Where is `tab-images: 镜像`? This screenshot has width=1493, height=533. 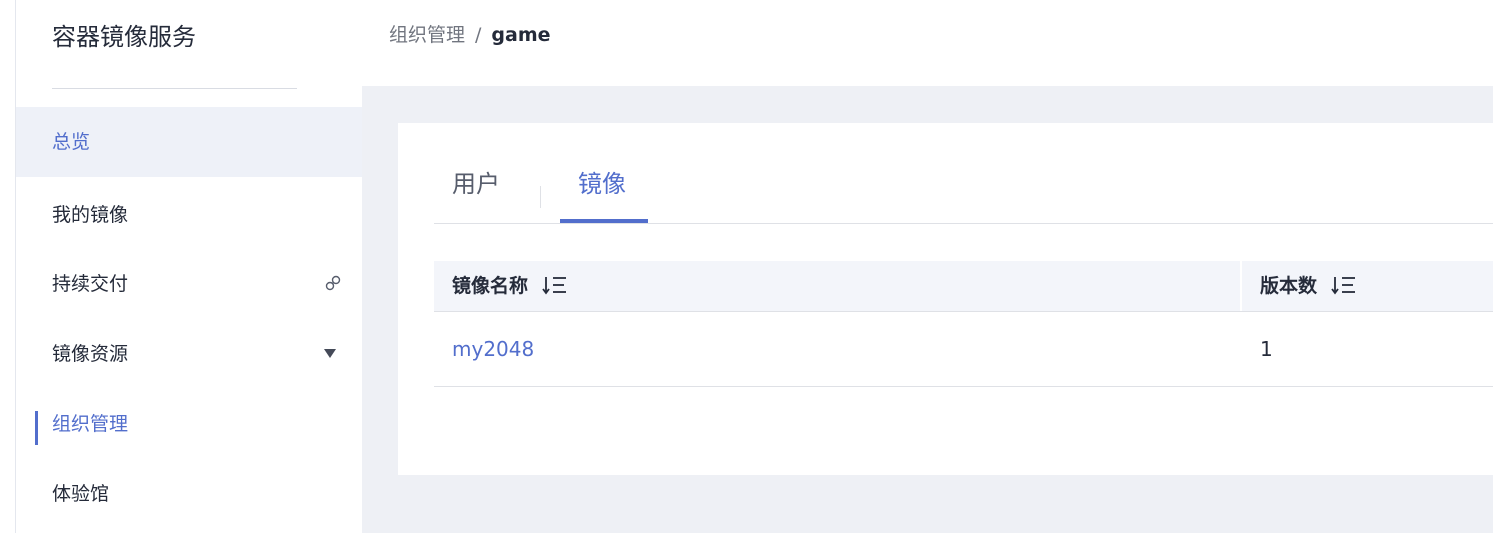 tab-images: 镜像 is located at coordinates (602, 191).